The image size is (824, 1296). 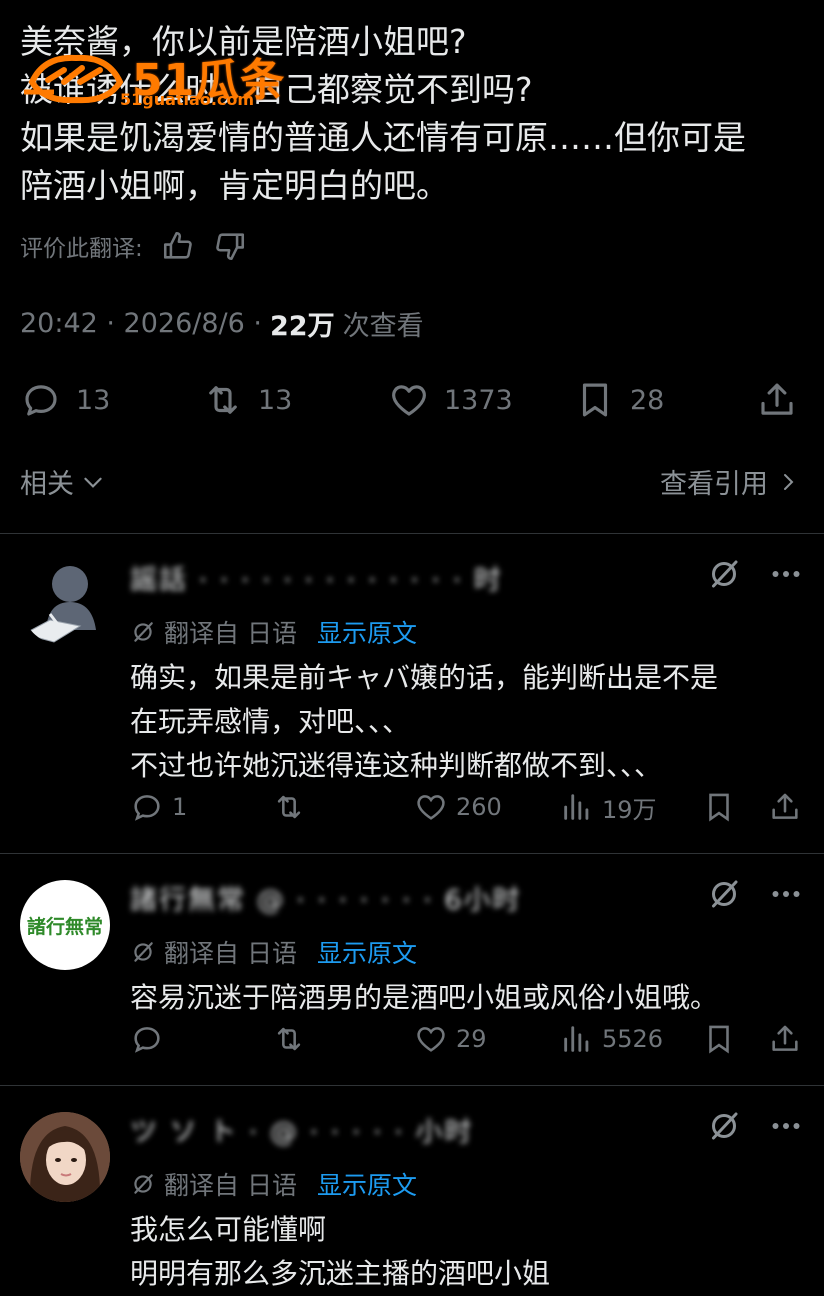 I want to click on avatar-text: 諸行無常, so click(x=64, y=926).